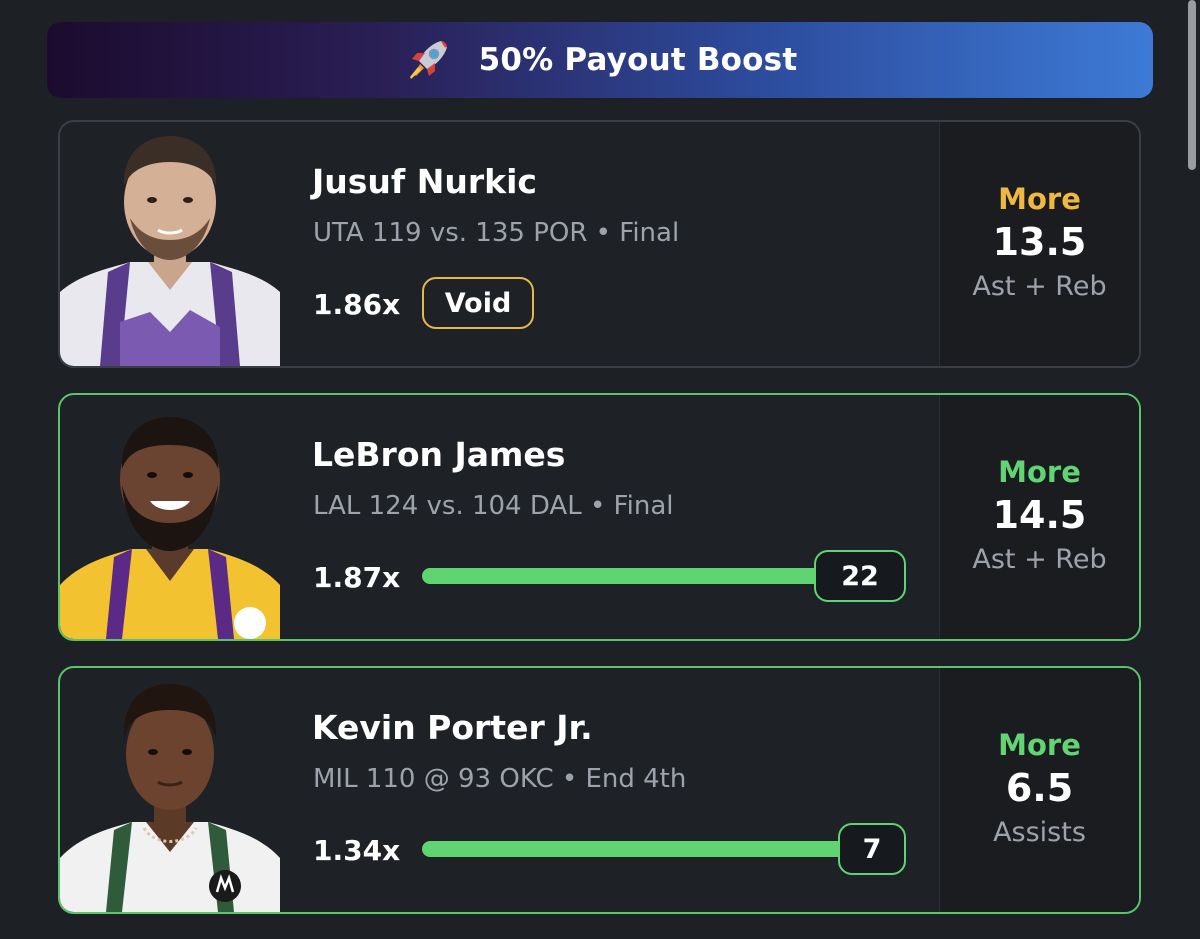 This screenshot has width=1200, height=939. Describe the element at coordinates (860, 576) in the screenshot. I see `current-stat-badge: 22` at that location.